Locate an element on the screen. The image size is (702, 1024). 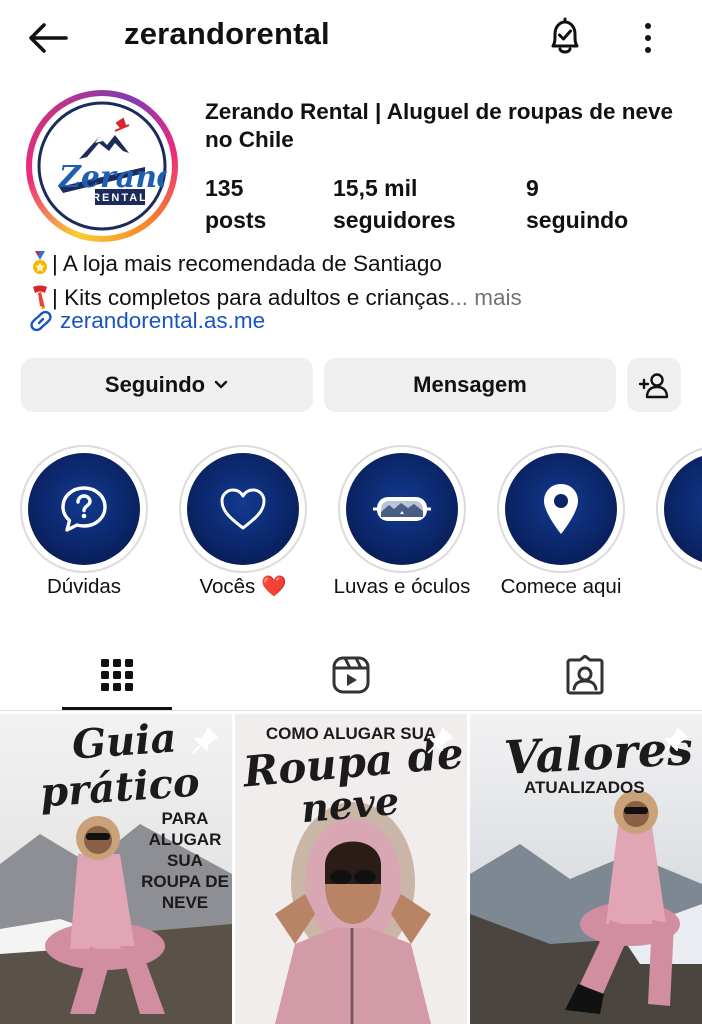
reels-icon is located at coordinates (351, 675).